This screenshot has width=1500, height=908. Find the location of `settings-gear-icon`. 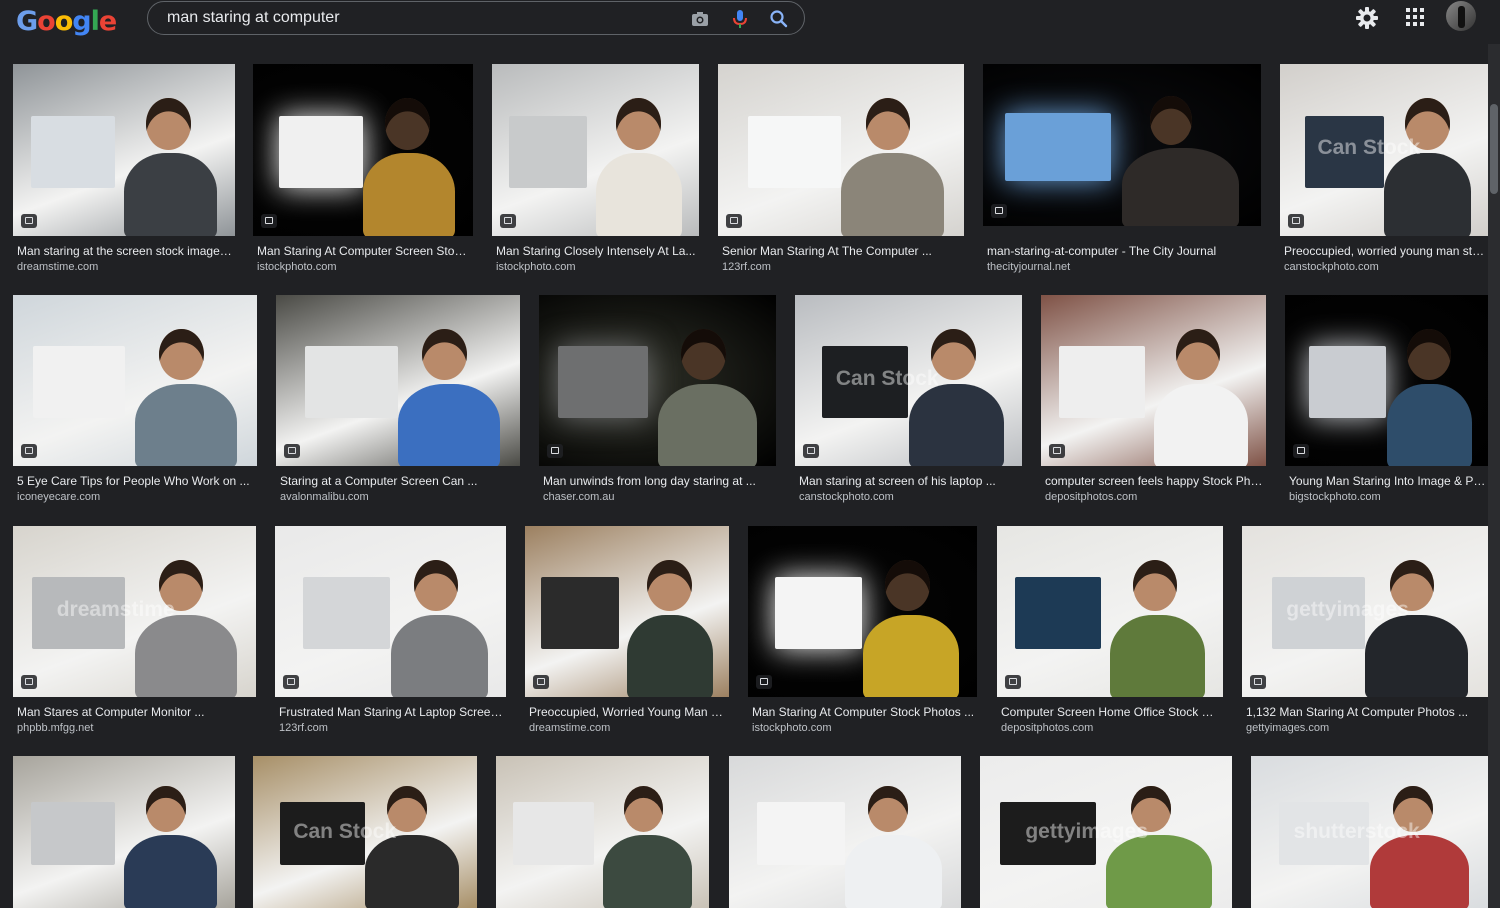

settings-gear-icon is located at coordinates (1367, 18).